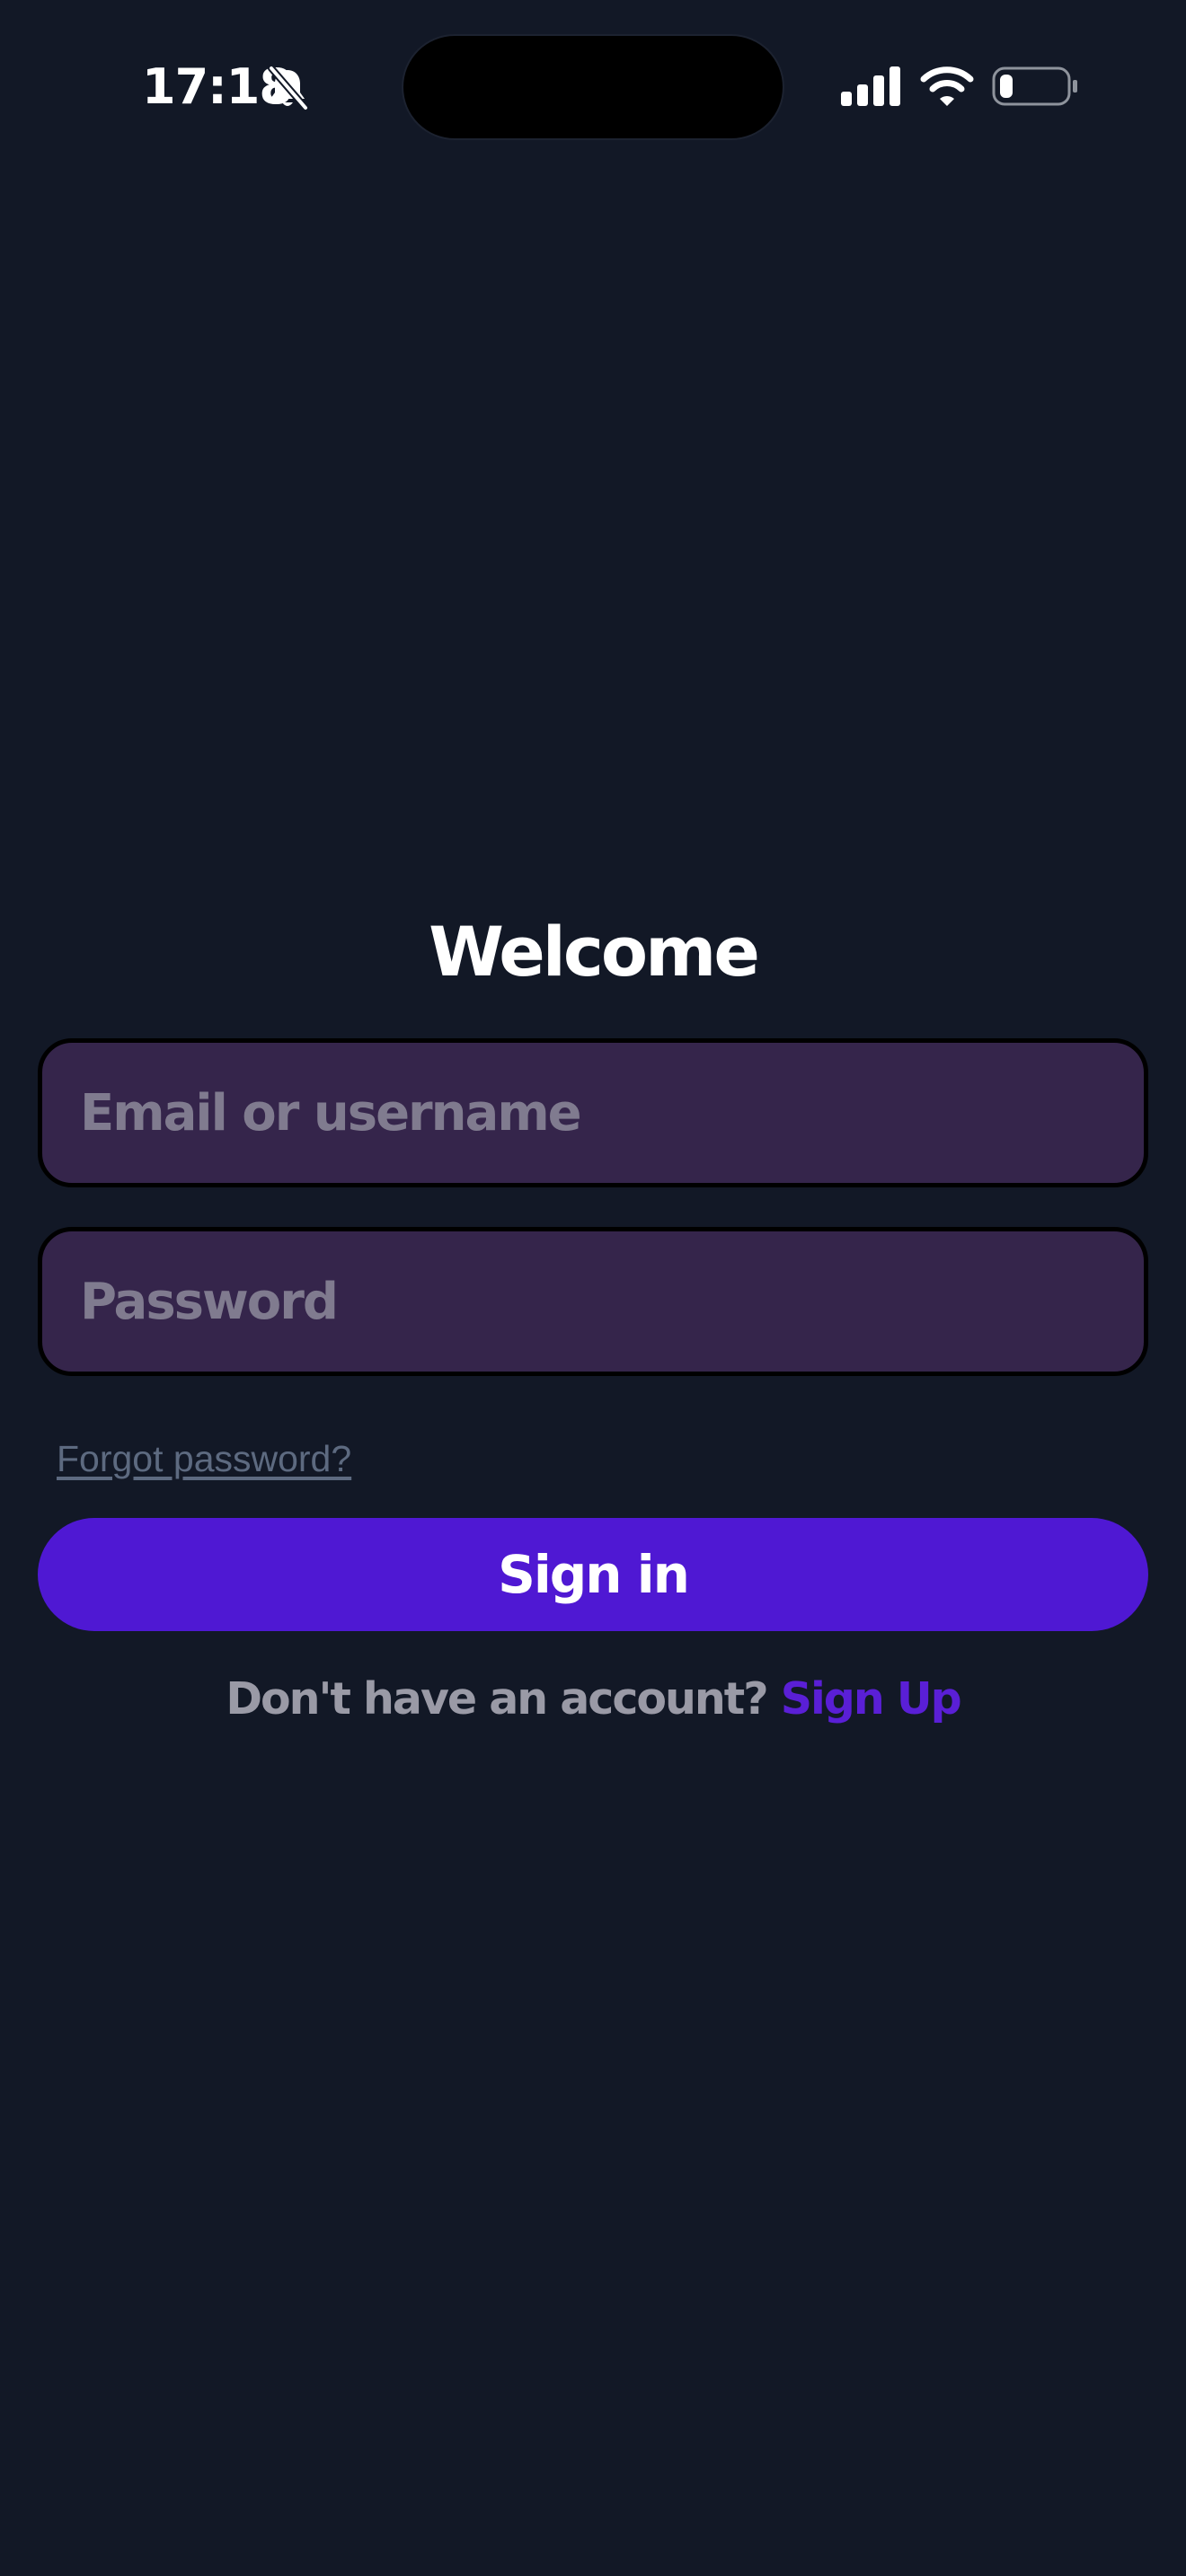 This screenshot has height=2576, width=1186. What do you see at coordinates (947, 86) in the screenshot?
I see `wifi-icon` at bounding box center [947, 86].